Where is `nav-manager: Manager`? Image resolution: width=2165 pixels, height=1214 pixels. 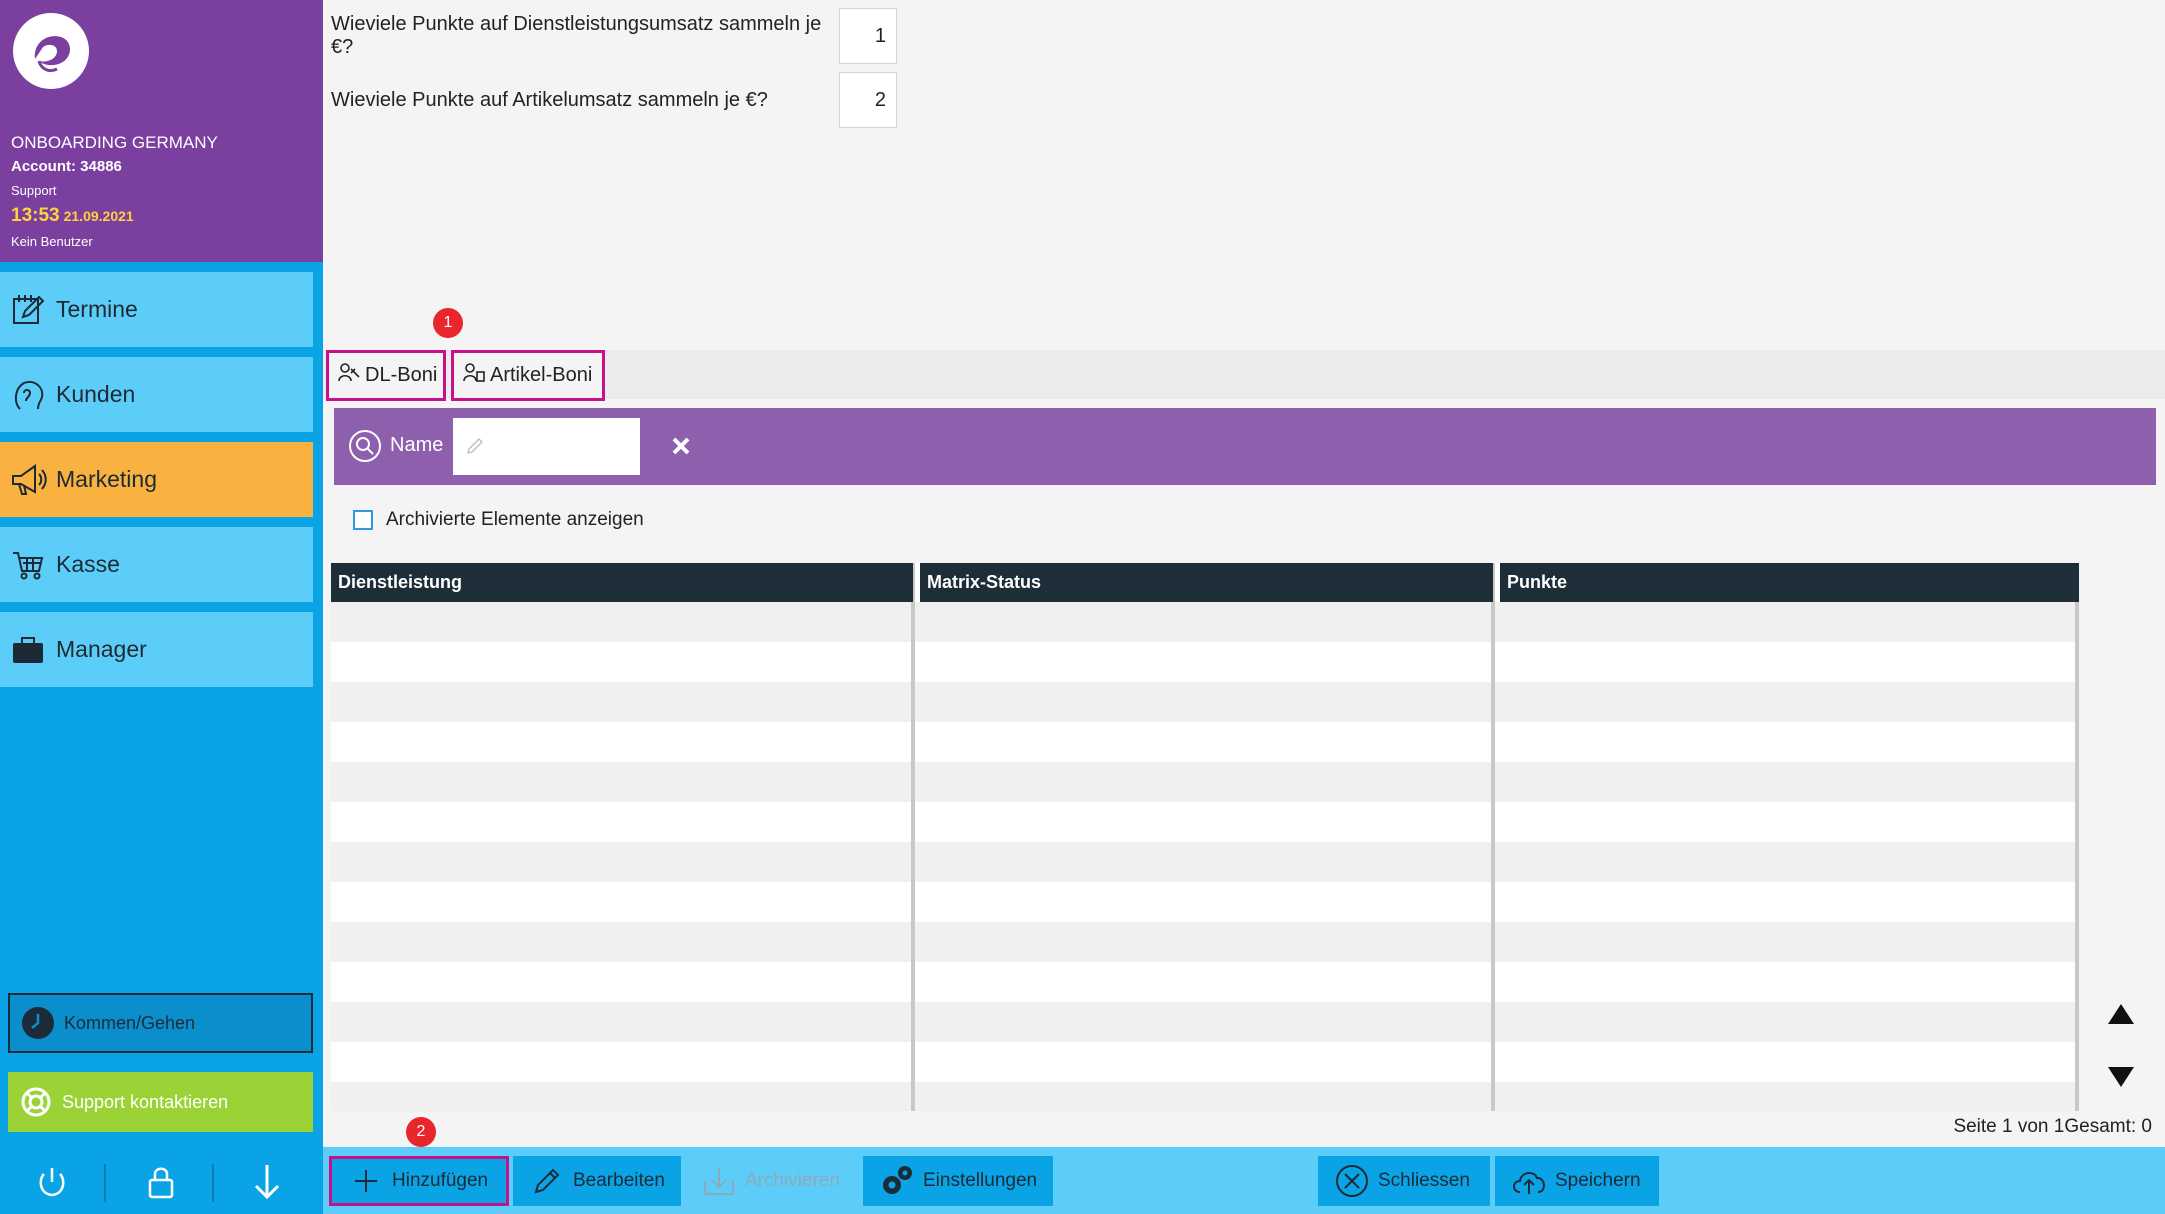
nav-manager: Manager is located at coordinates (156, 649).